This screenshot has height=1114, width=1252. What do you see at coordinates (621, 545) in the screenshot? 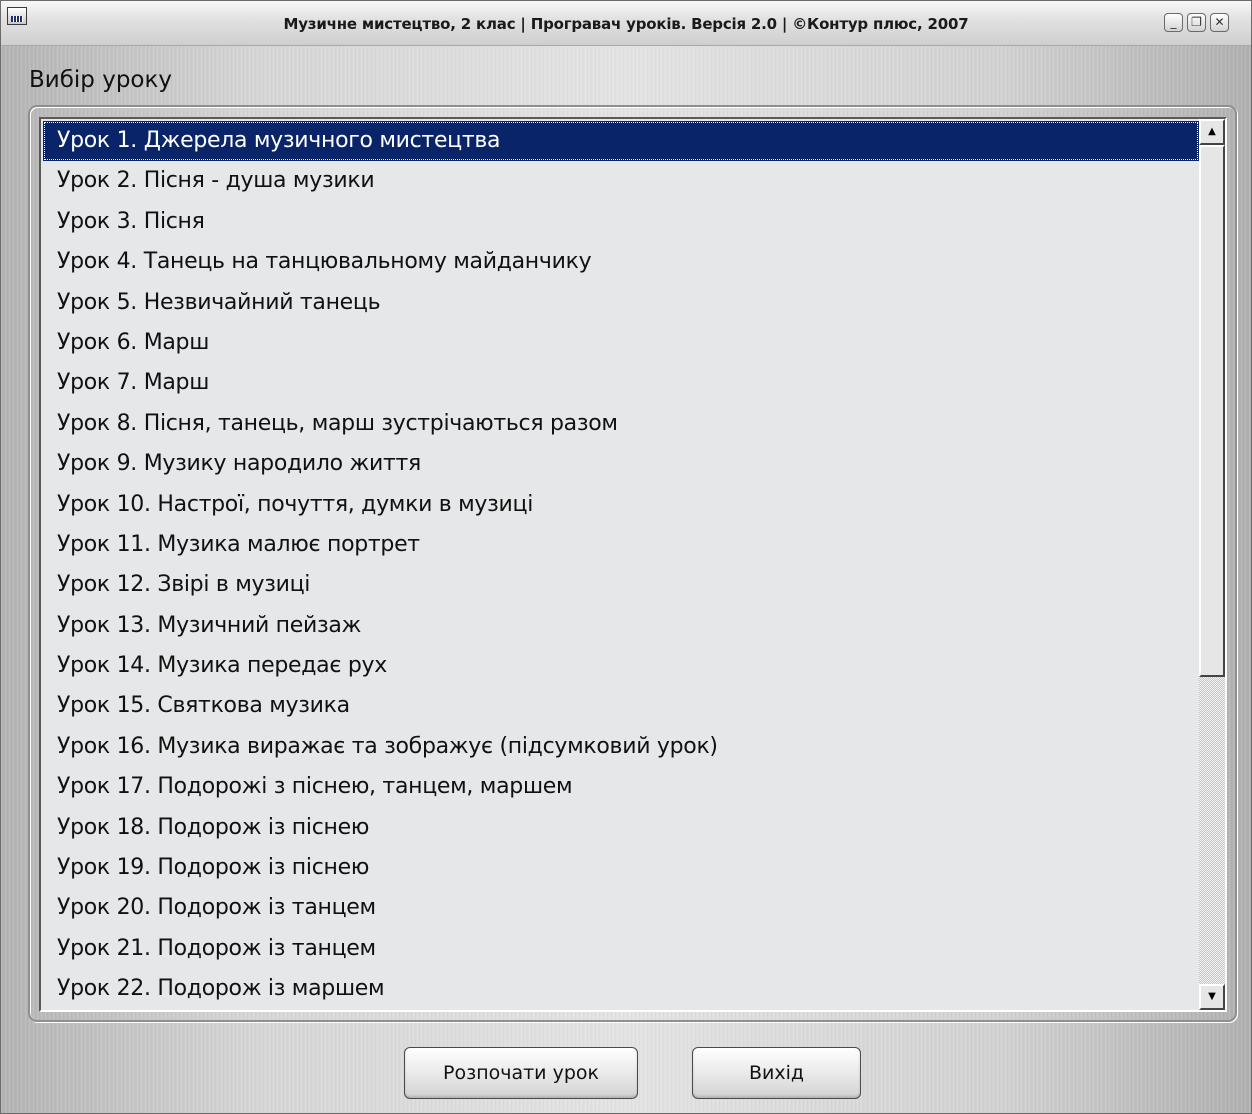
I see `lesson-list-item: Урок 11. Музика малює портрет` at bounding box center [621, 545].